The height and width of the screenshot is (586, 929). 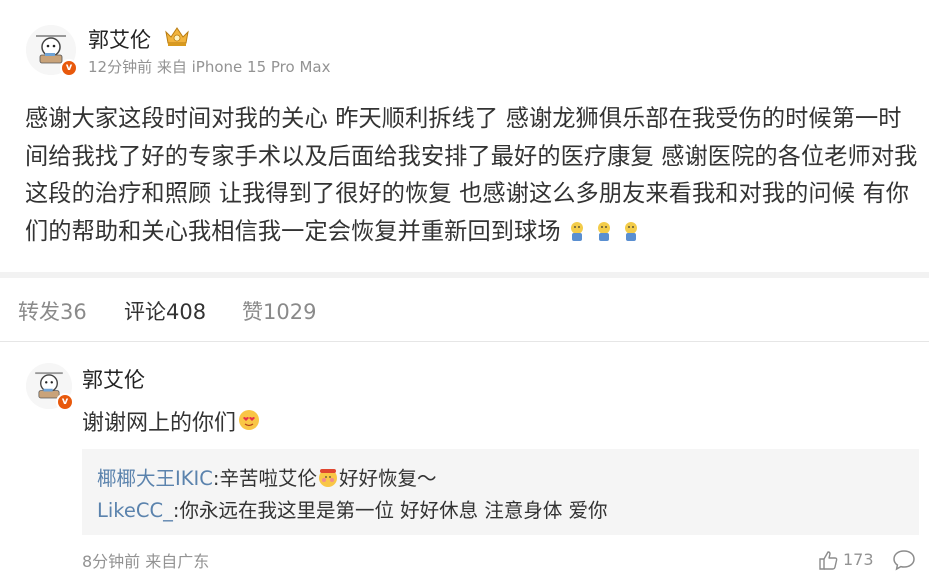 I want to click on reply-item: LikeCC_:你永远在我这里是第一位 好好休息 注意身体 爱你, so click(x=352, y=508).